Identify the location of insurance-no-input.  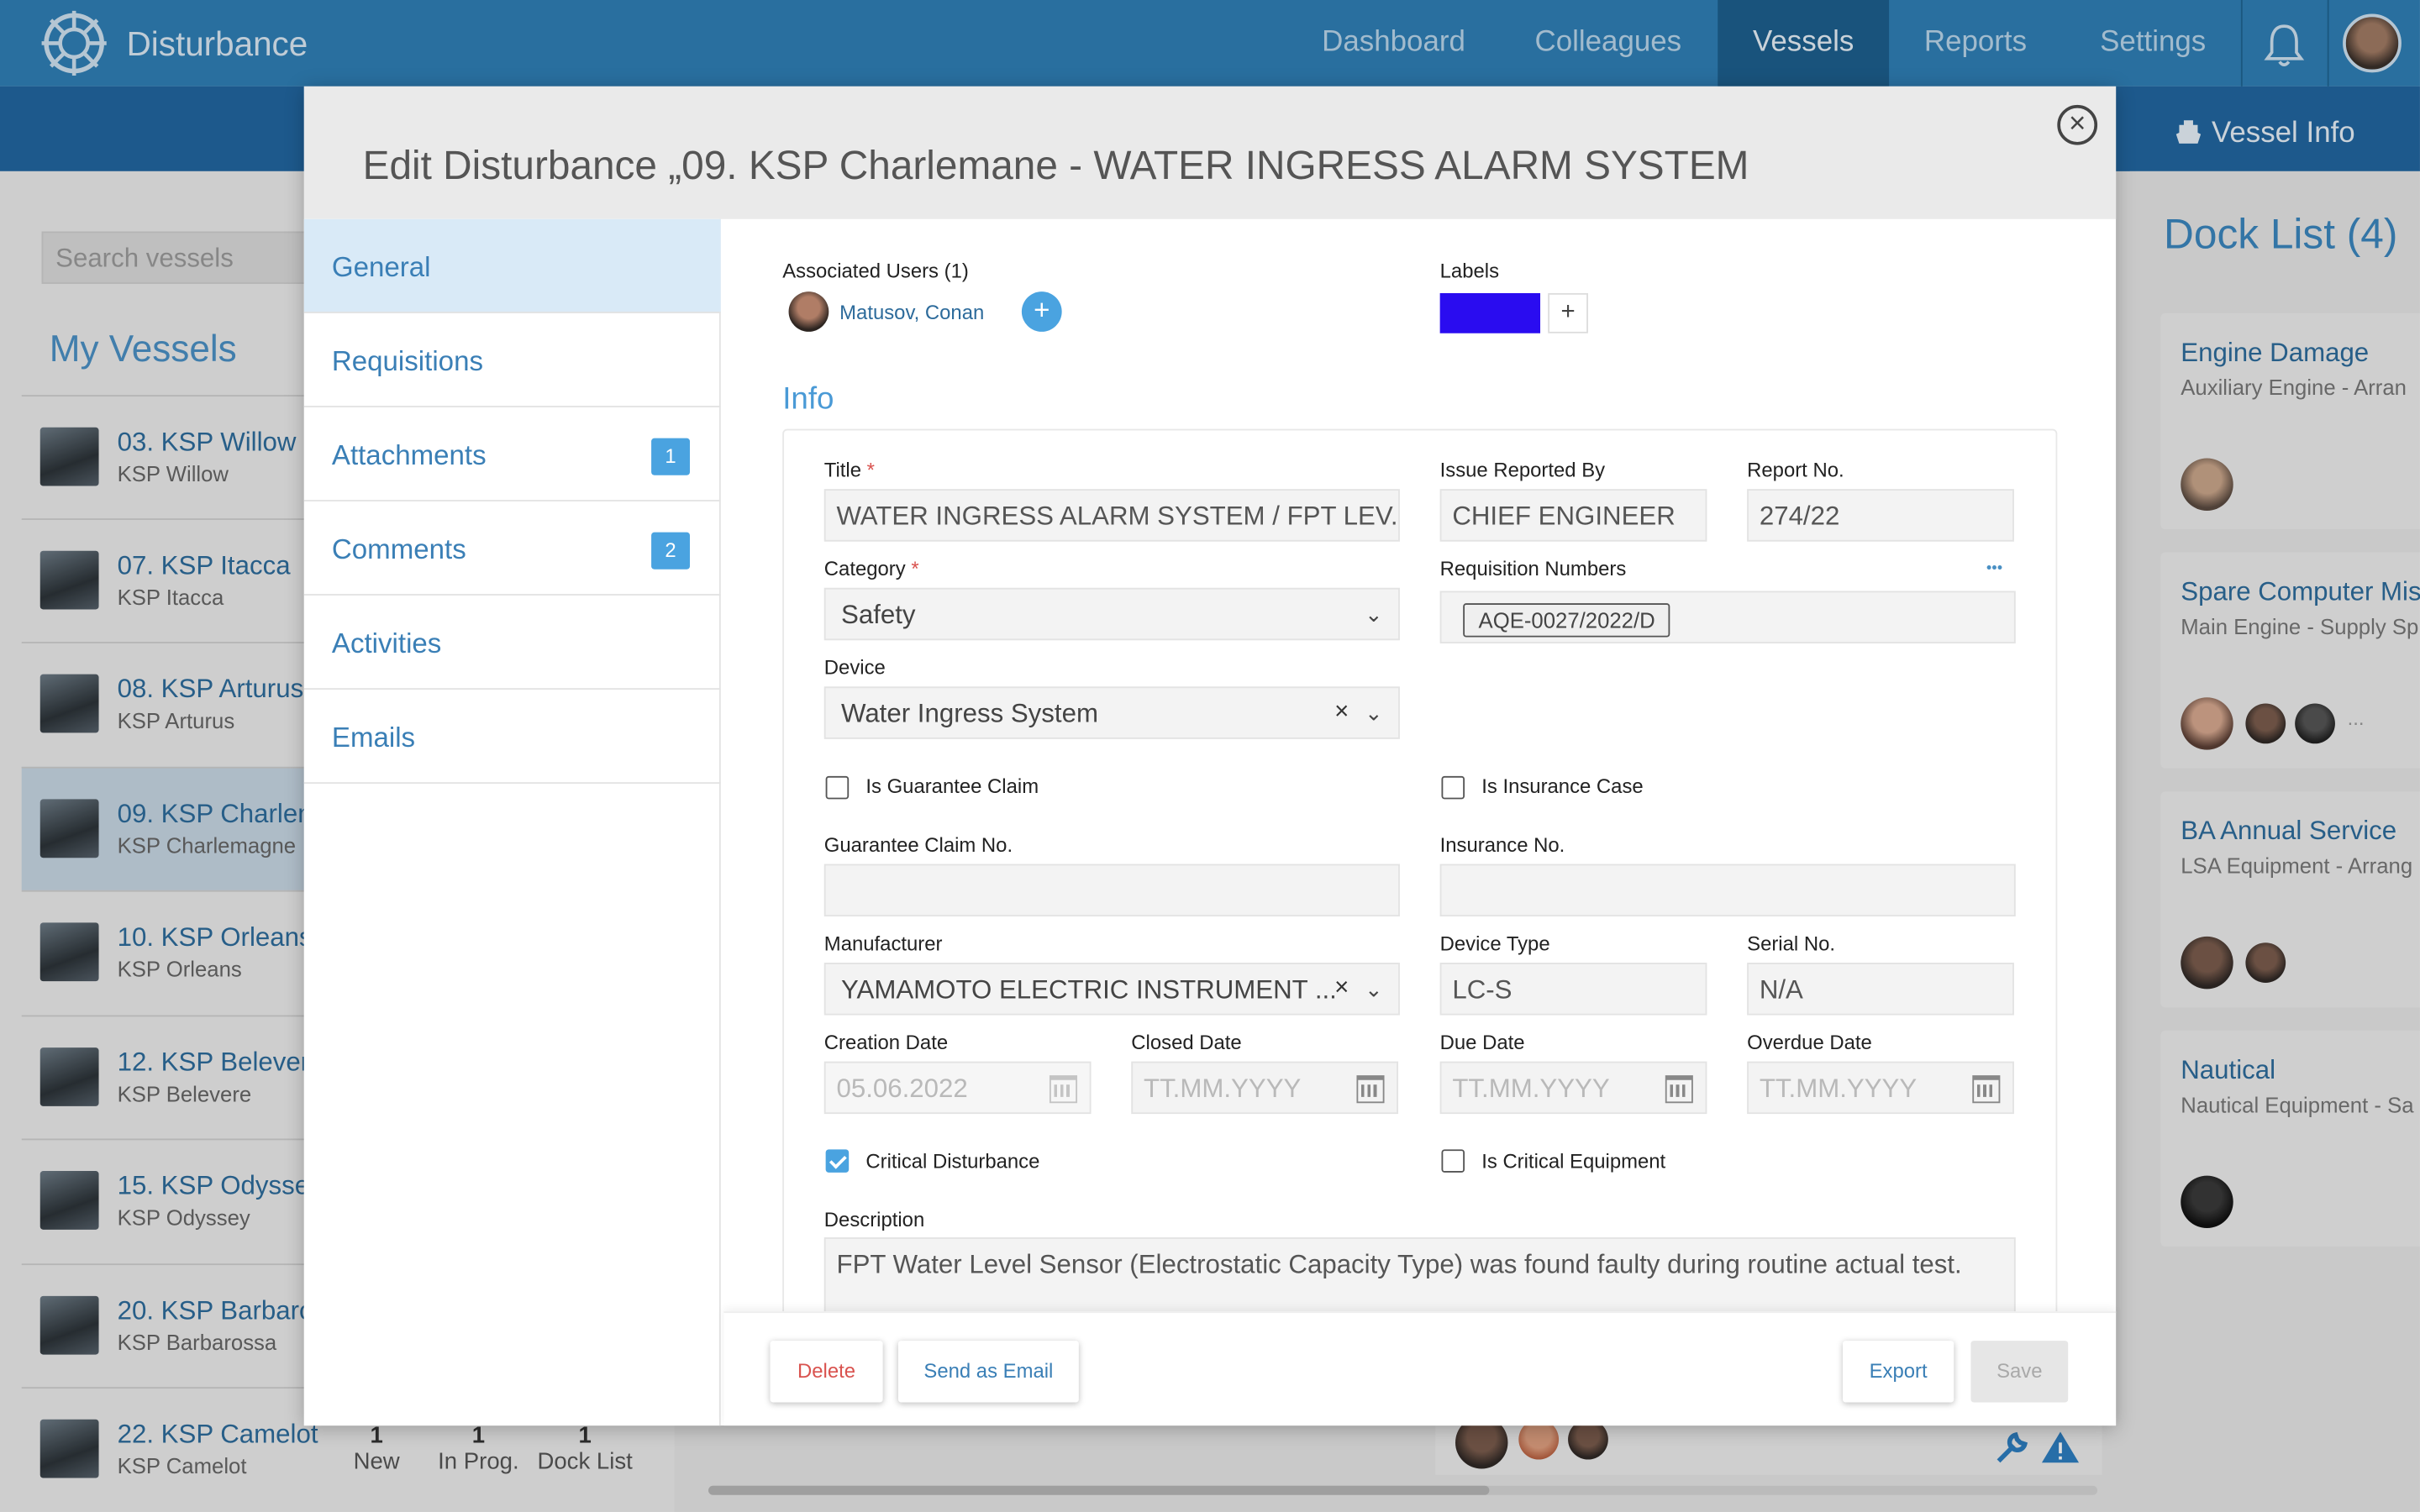
(1728, 890).